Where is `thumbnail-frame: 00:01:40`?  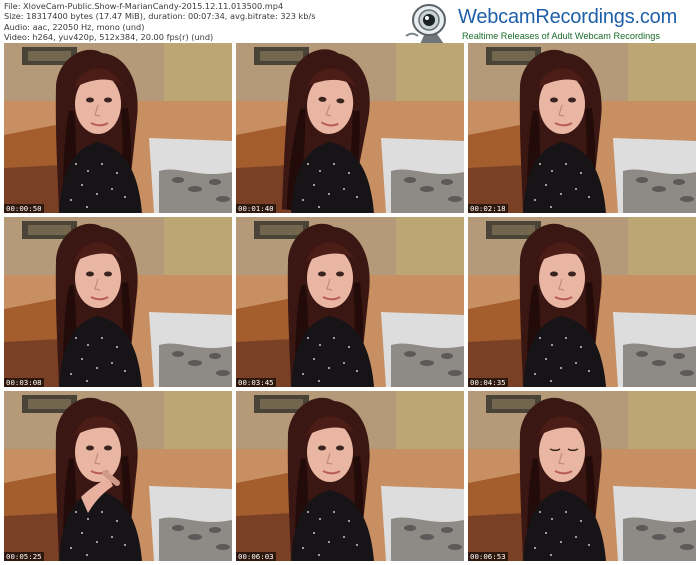 thumbnail-frame: 00:01:40 is located at coordinates (350, 128).